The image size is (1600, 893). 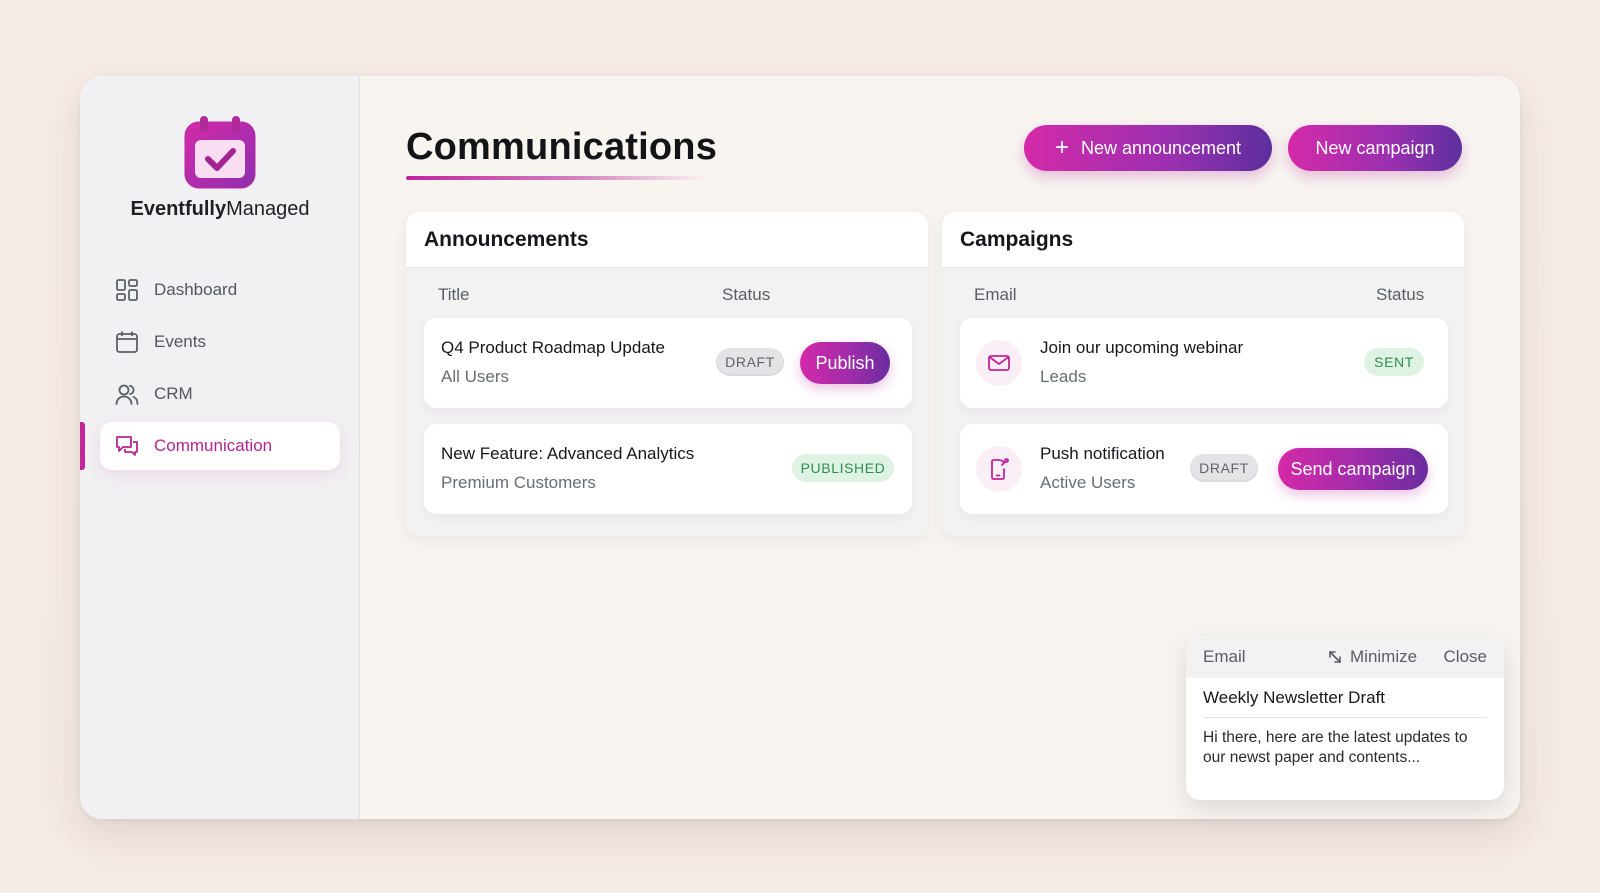 What do you see at coordinates (843, 468) in the screenshot?
I see `status-badge: PUBLISHED` at bounding box center [843, 468].